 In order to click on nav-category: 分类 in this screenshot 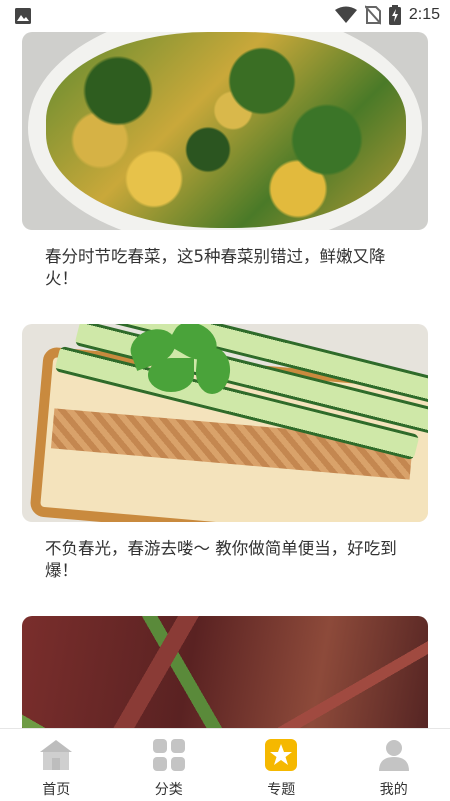, I will do `click(169, 765)`.